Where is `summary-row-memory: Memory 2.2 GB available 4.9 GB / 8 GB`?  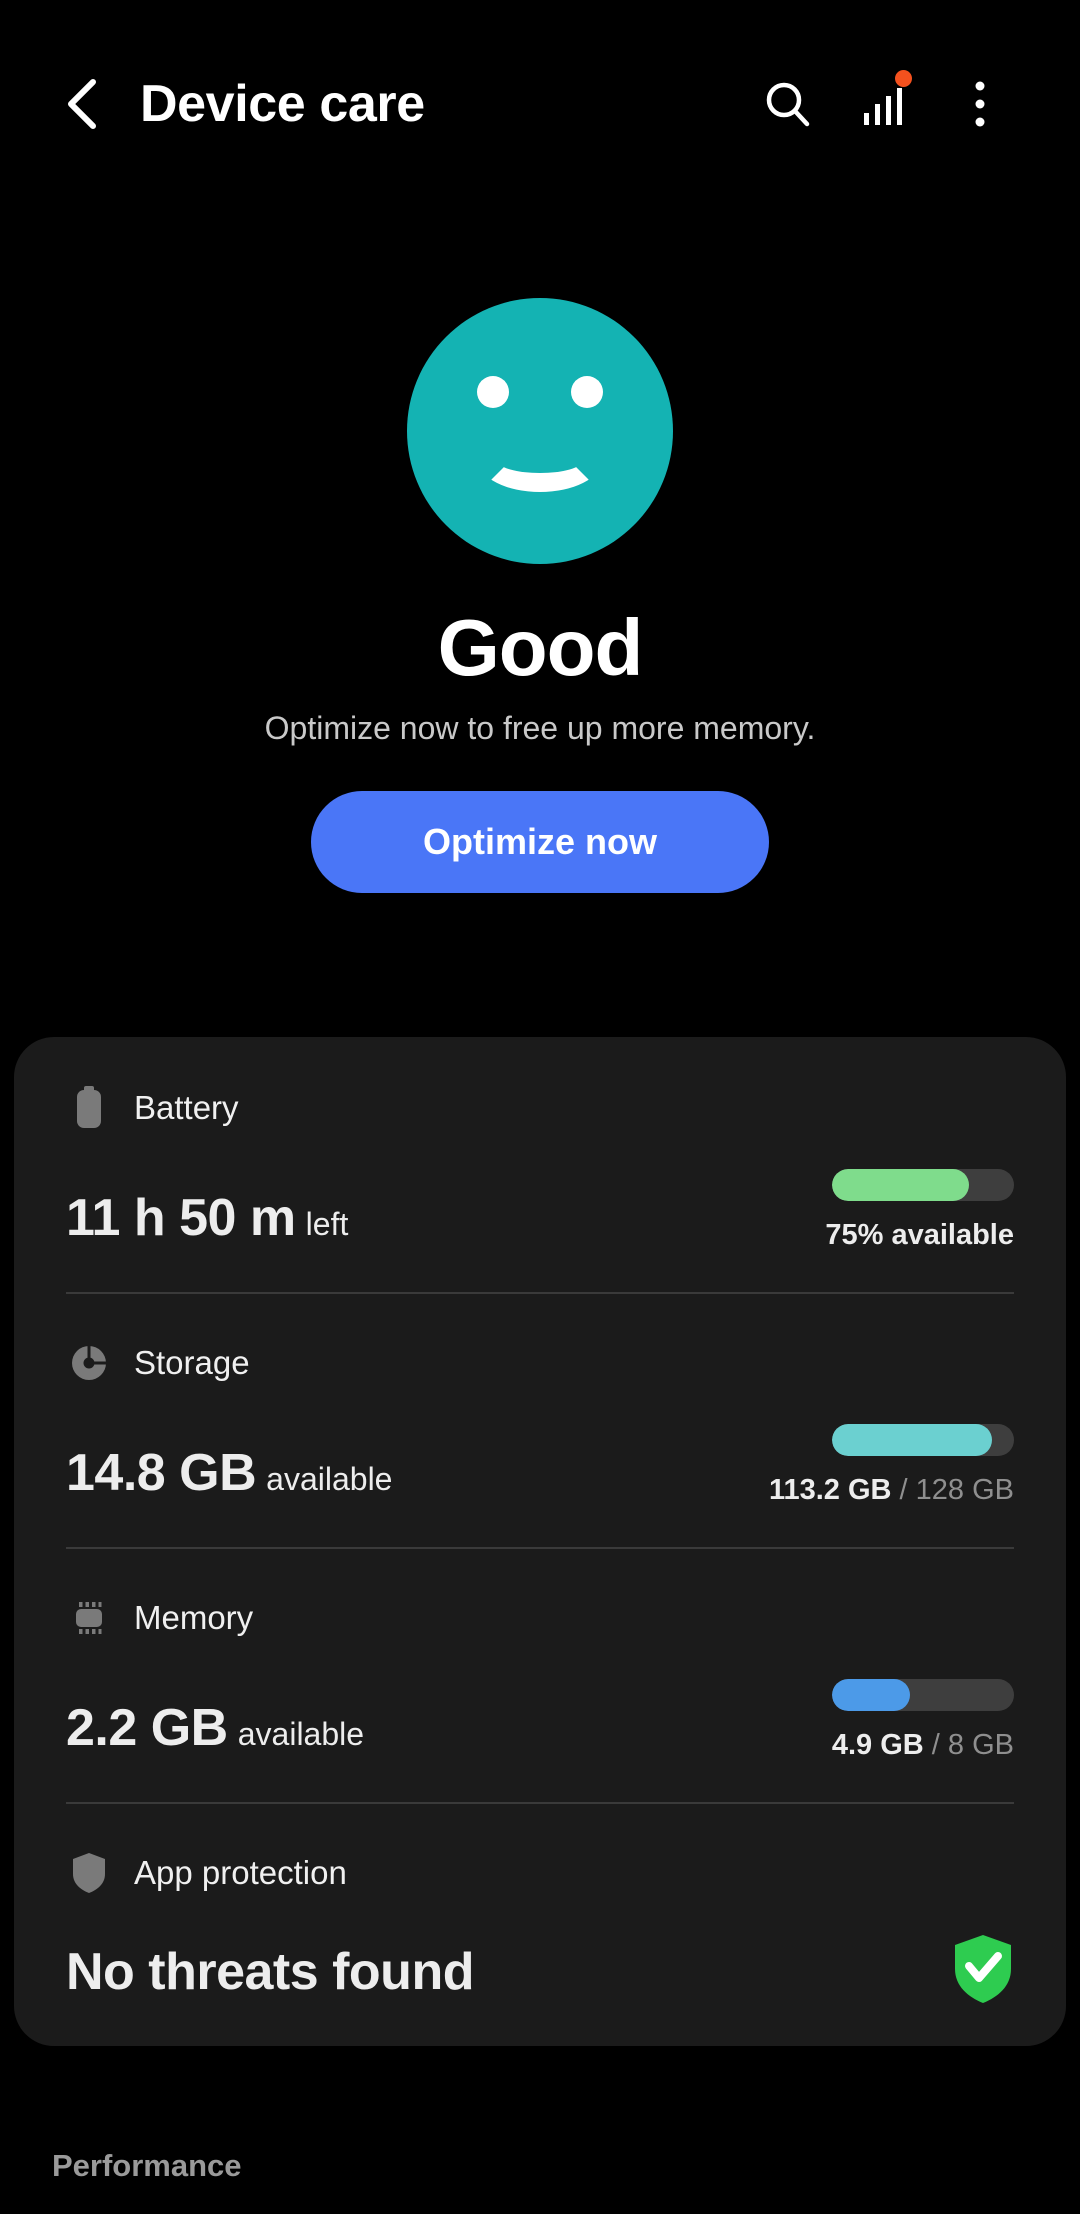 summary-row-memory: Memory 2.2 GB available 4.9 GB / 8 GB is located at coordinates (540, 1674).